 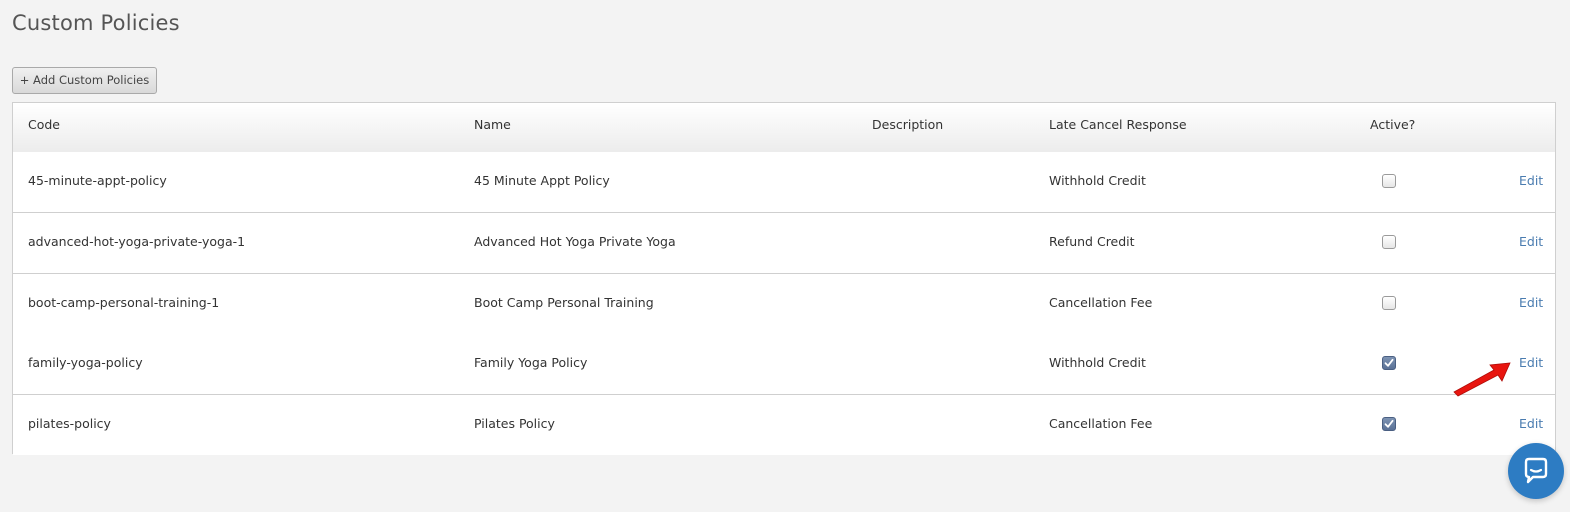 I want to click on annotation-arrow-icon, so click(x=1482, y=379).